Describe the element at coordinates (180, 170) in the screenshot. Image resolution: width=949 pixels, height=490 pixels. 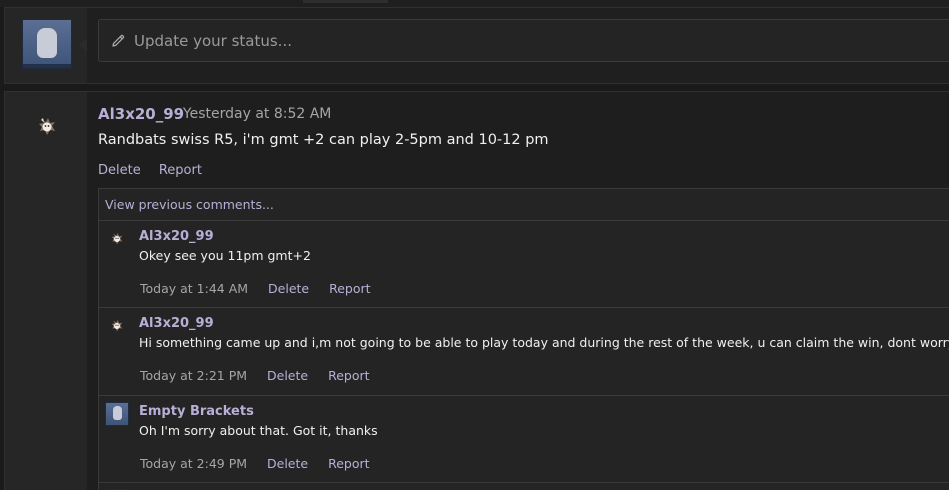
I see `post-report-link: Report` at that location.